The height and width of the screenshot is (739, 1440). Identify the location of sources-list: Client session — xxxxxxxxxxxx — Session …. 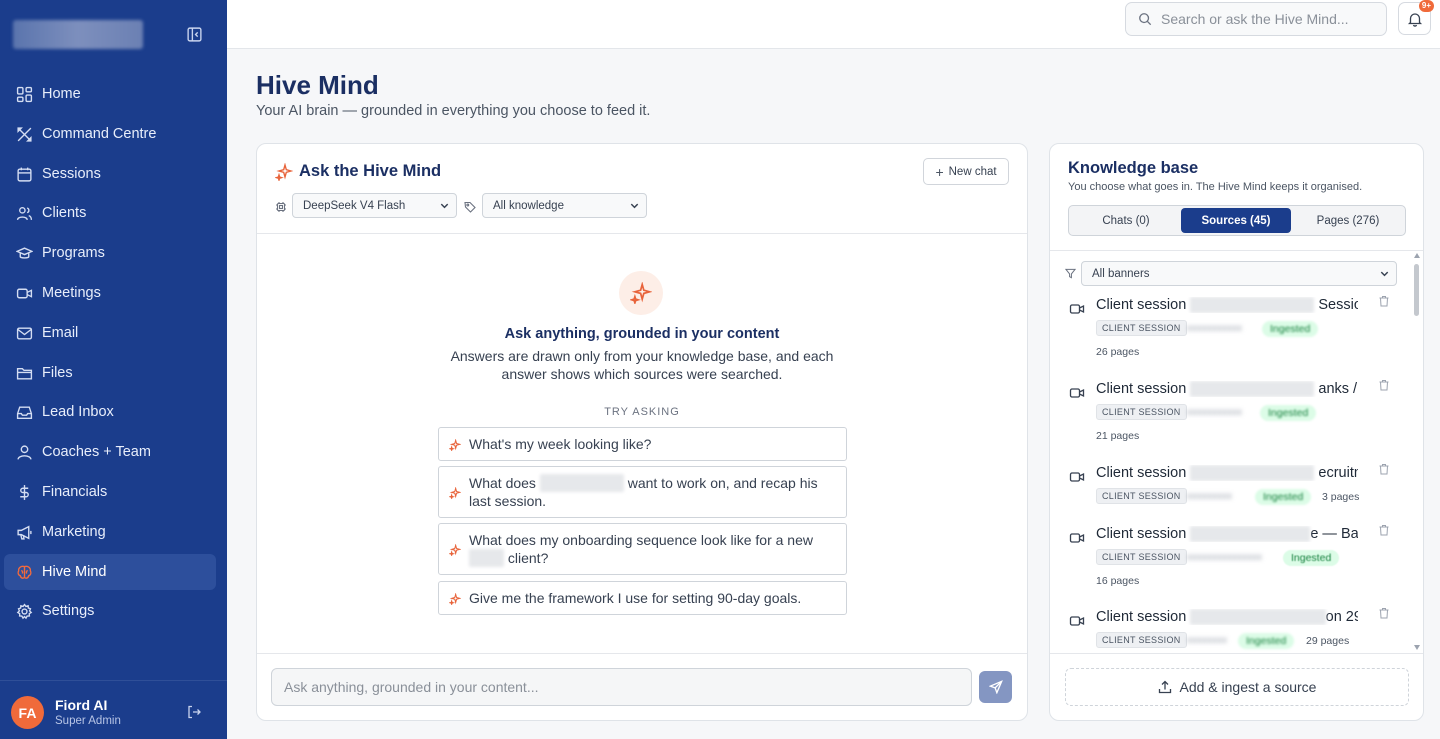
(1236, 471).